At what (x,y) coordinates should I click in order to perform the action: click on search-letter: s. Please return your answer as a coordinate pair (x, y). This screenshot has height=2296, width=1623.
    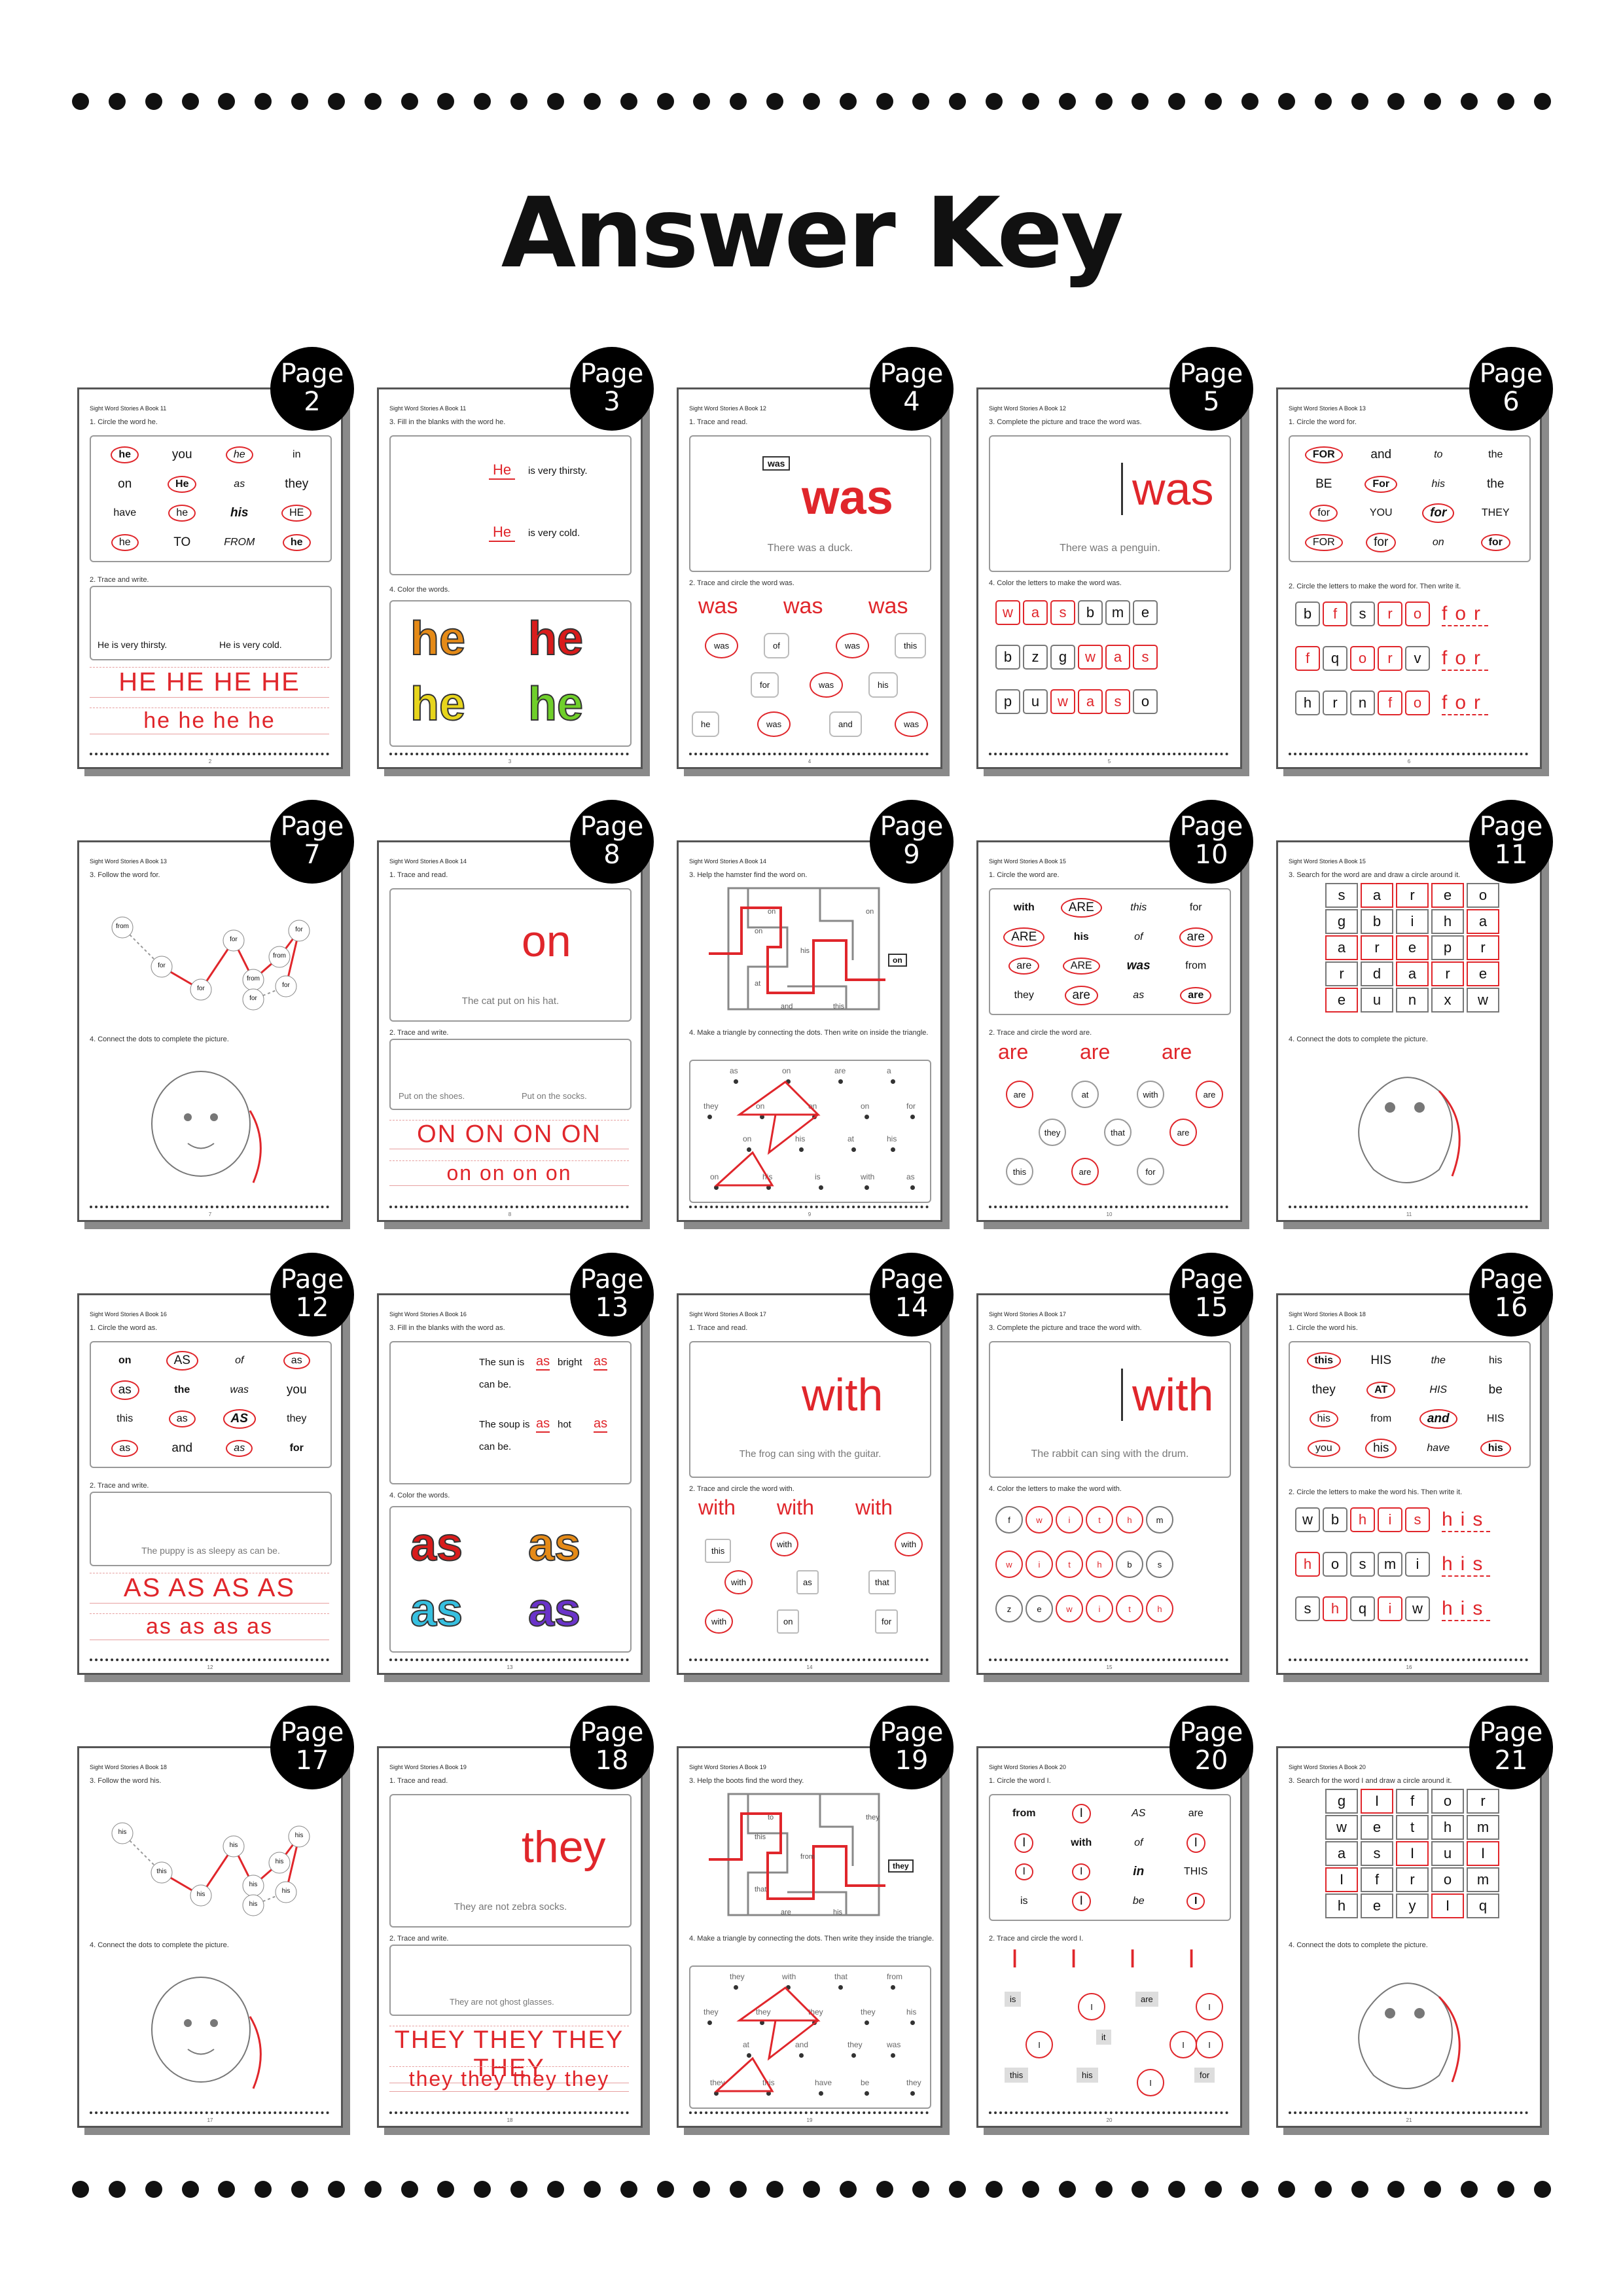
    Looking at the image, I should click on (1341, 895).